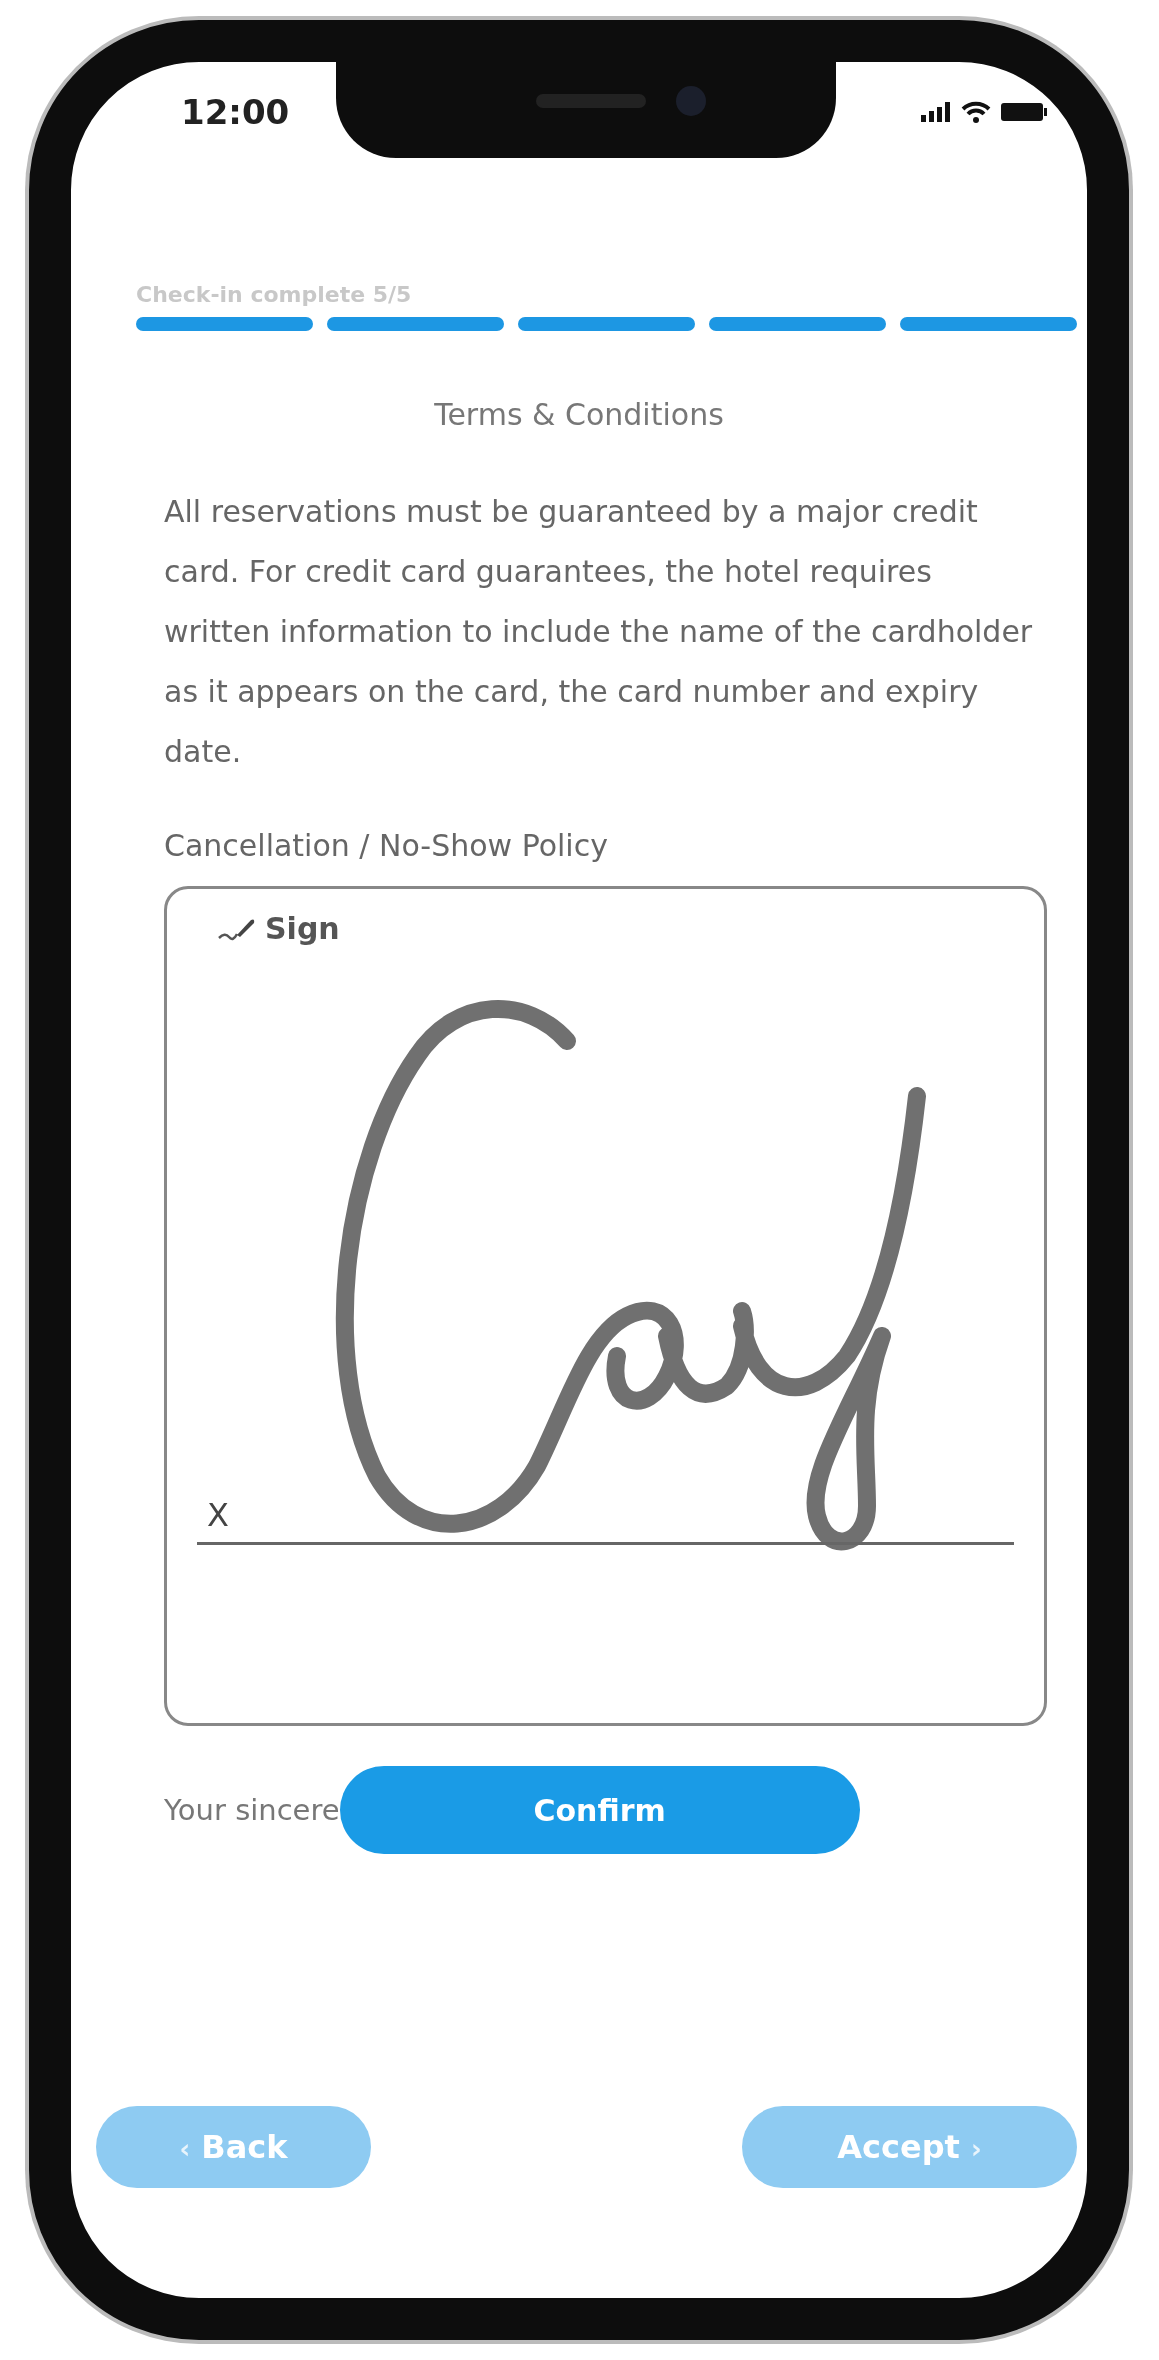 Image resolution: width=1159 pixels, height=2360 pixels. I want to click on signal-icon, so click(936, 112).